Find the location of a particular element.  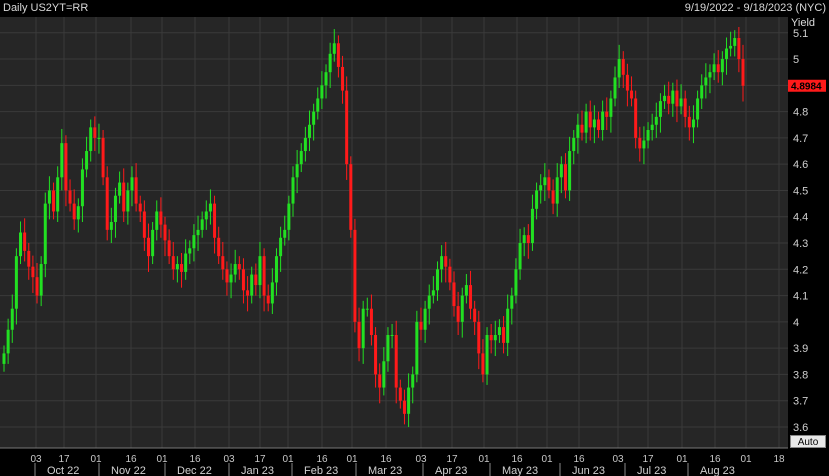

y-tick-label: 5 is located at coordinates (796, 60).